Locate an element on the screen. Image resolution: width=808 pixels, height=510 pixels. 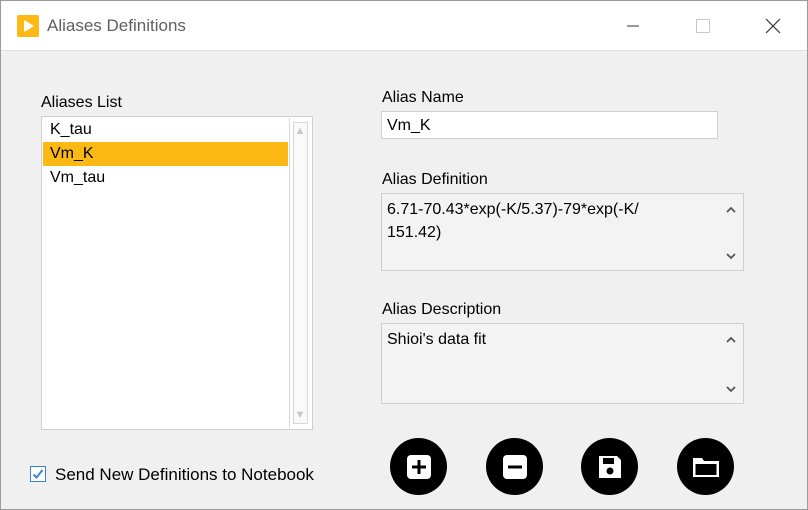
close-button is located at coordinates (773, 25).